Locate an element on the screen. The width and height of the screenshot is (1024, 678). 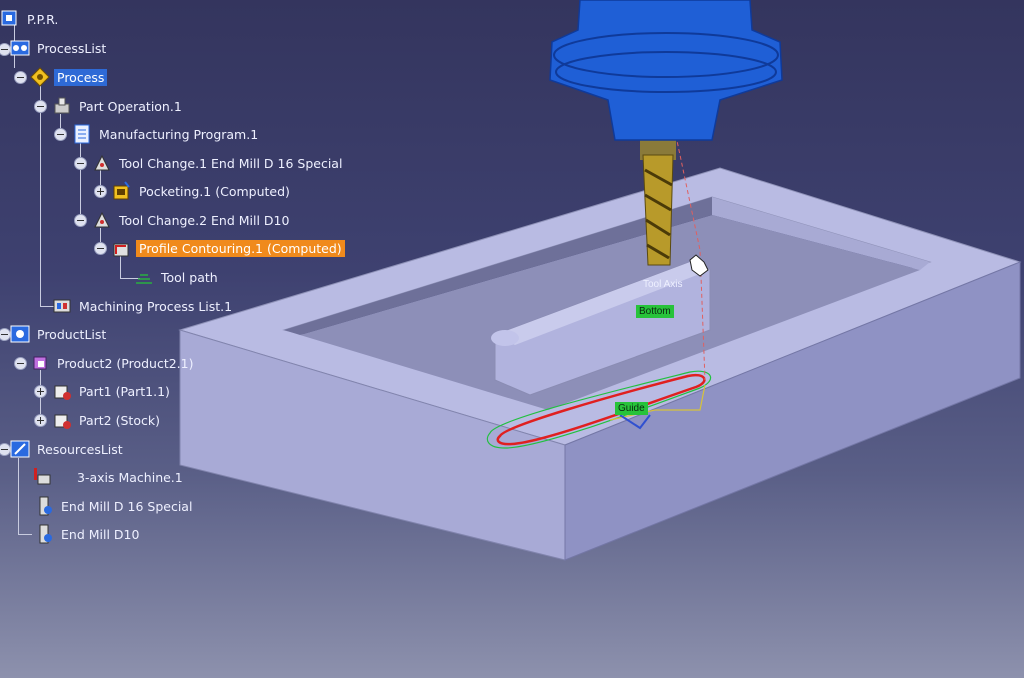
tree-item-end-mill-d16: End Mill D 16 Special is located at coordinates (114, 506).